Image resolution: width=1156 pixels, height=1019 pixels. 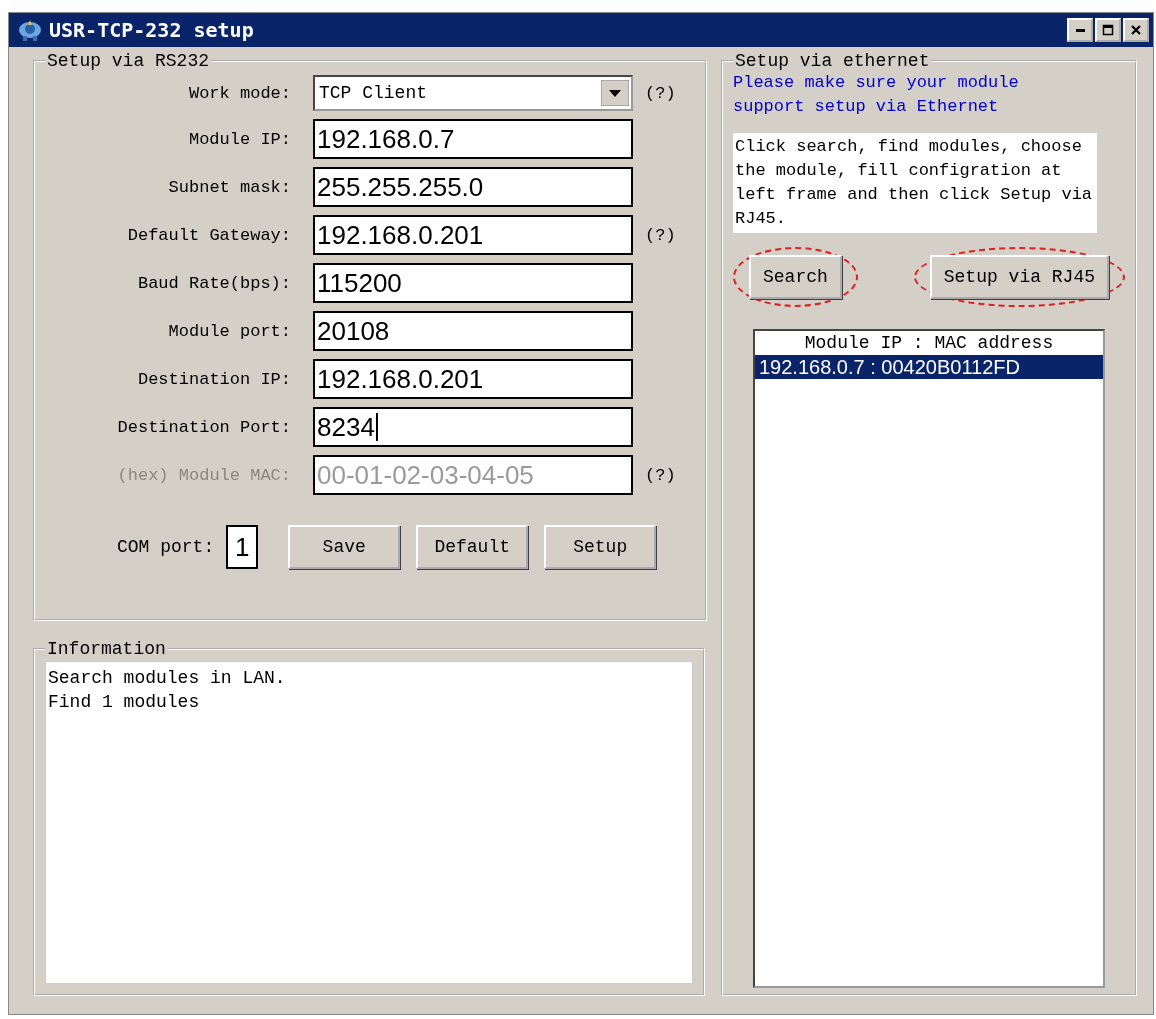 I want to click on log-line: Search modules in LAN., so click(x=167, y=678).